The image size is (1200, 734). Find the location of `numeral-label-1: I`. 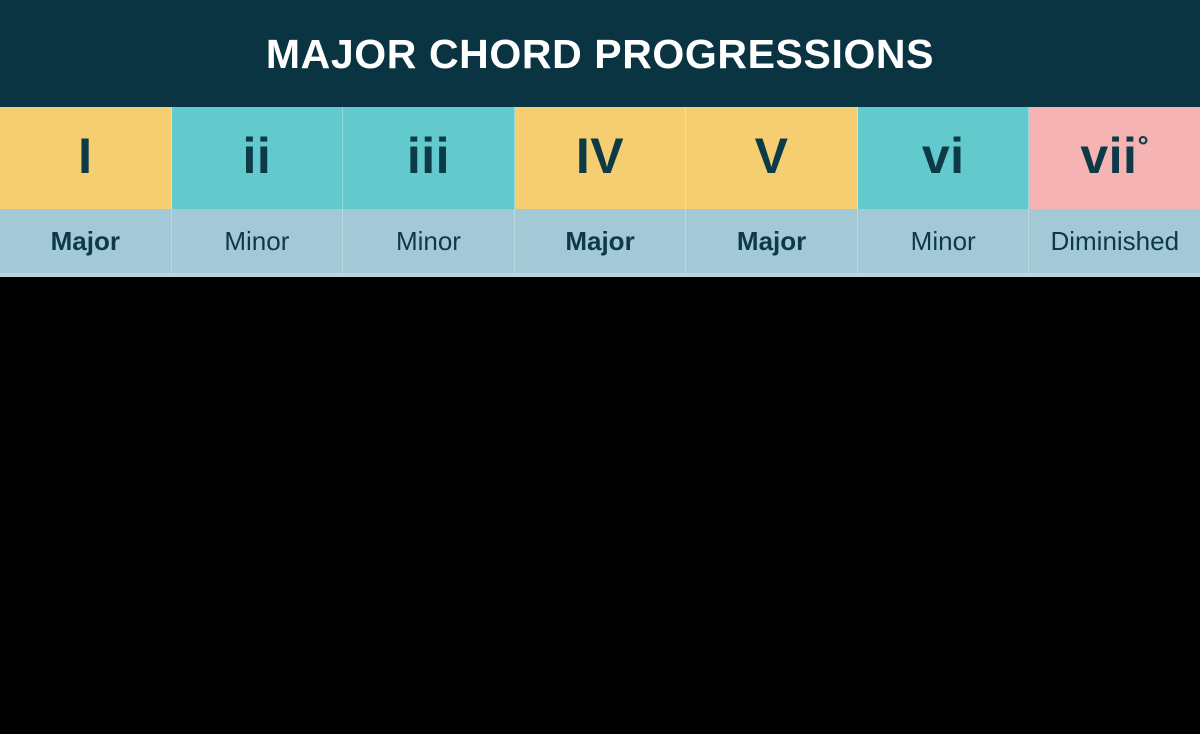

numeral-label-1: I is located at coordinates (85, 156).